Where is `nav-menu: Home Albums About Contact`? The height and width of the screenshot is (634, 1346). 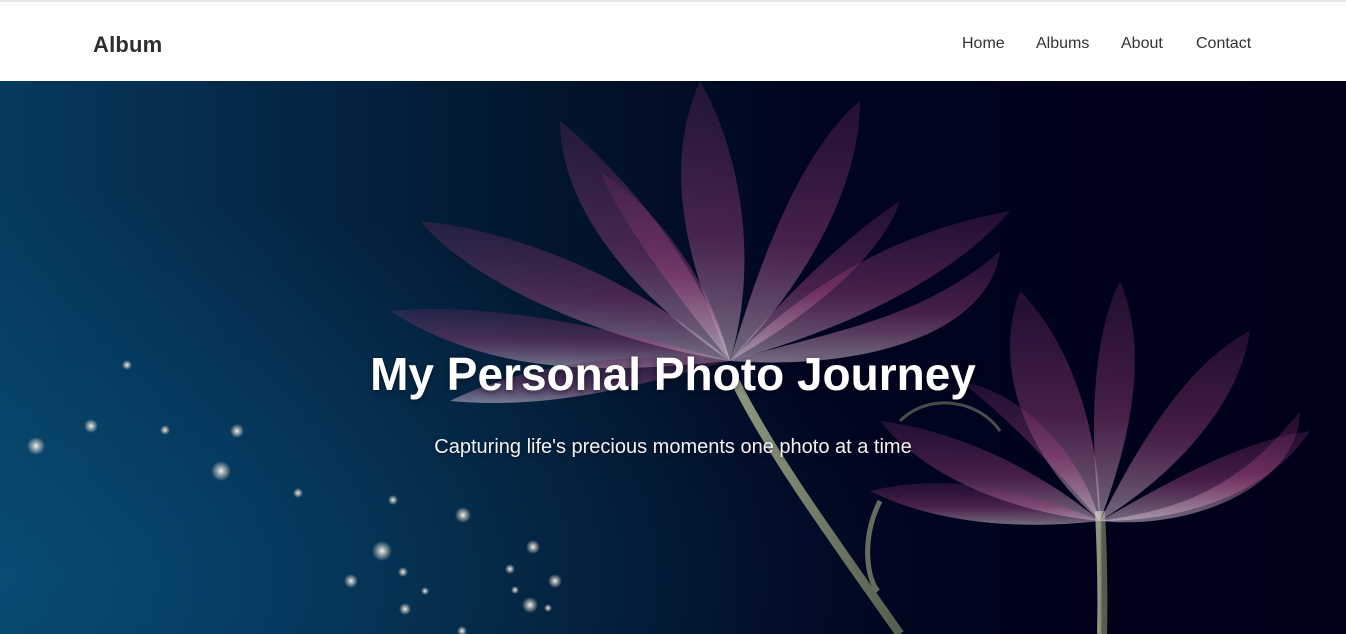 nav-menu: Home Albums About Contact is located at coordinates (673, 46).